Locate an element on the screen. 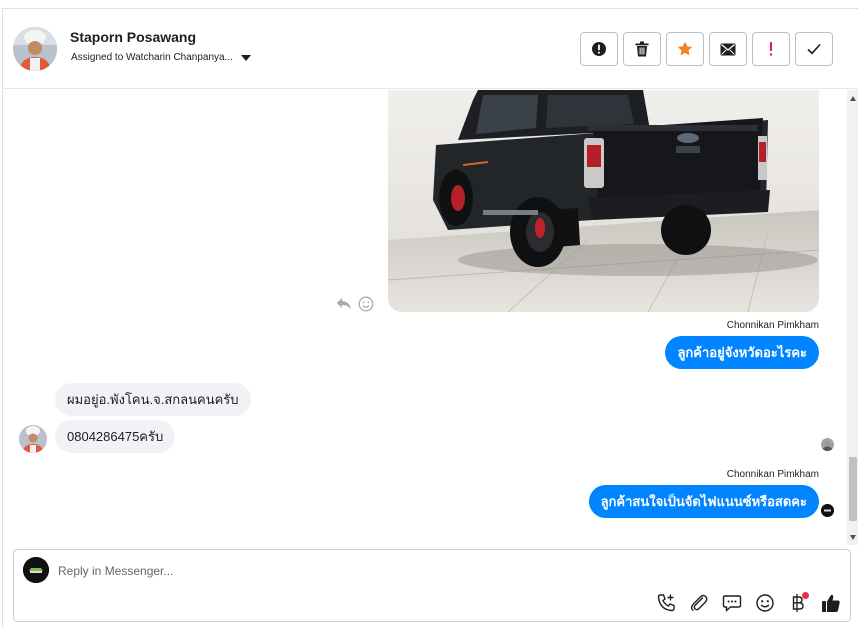 The image size is (858, 627). mark-important-button is located at coordinates (771, 49).